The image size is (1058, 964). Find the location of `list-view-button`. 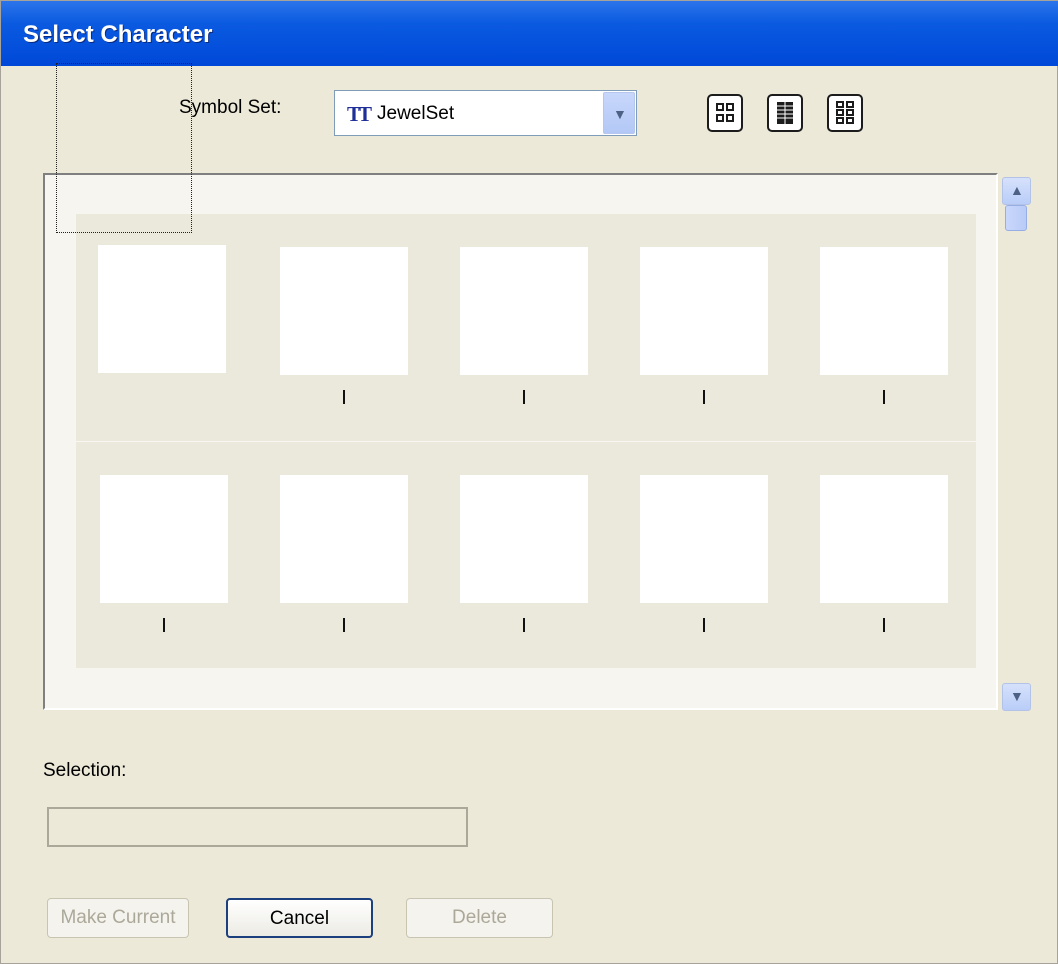

list-view-button is located at coordinates (785, 113).